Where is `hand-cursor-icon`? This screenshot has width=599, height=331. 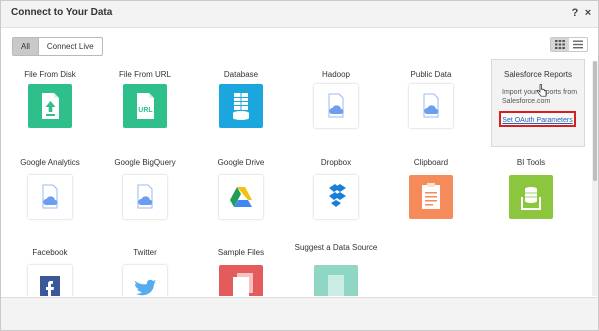 hand-cursor-icon is located at coordinates (542, 90).